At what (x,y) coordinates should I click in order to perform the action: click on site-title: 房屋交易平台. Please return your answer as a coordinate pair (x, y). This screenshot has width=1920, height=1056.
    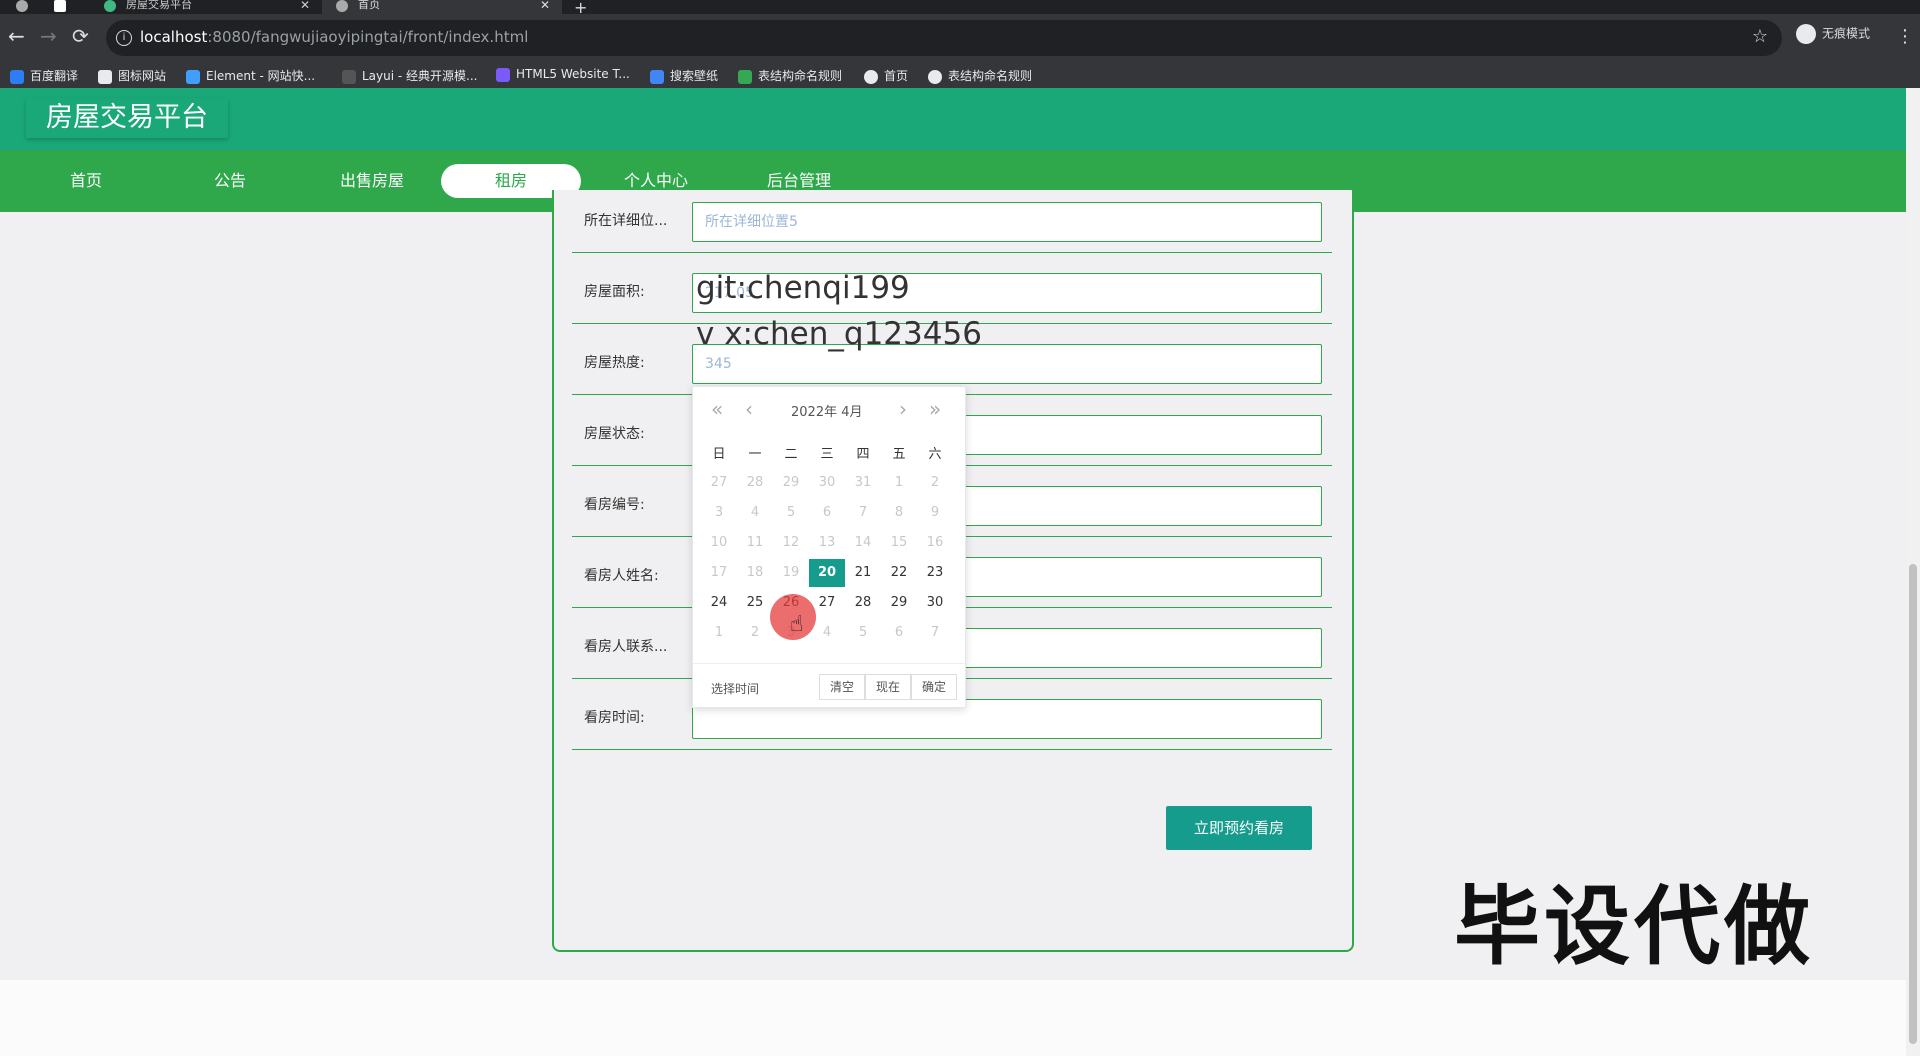
    Looking at the image, I should click on (127, 118).